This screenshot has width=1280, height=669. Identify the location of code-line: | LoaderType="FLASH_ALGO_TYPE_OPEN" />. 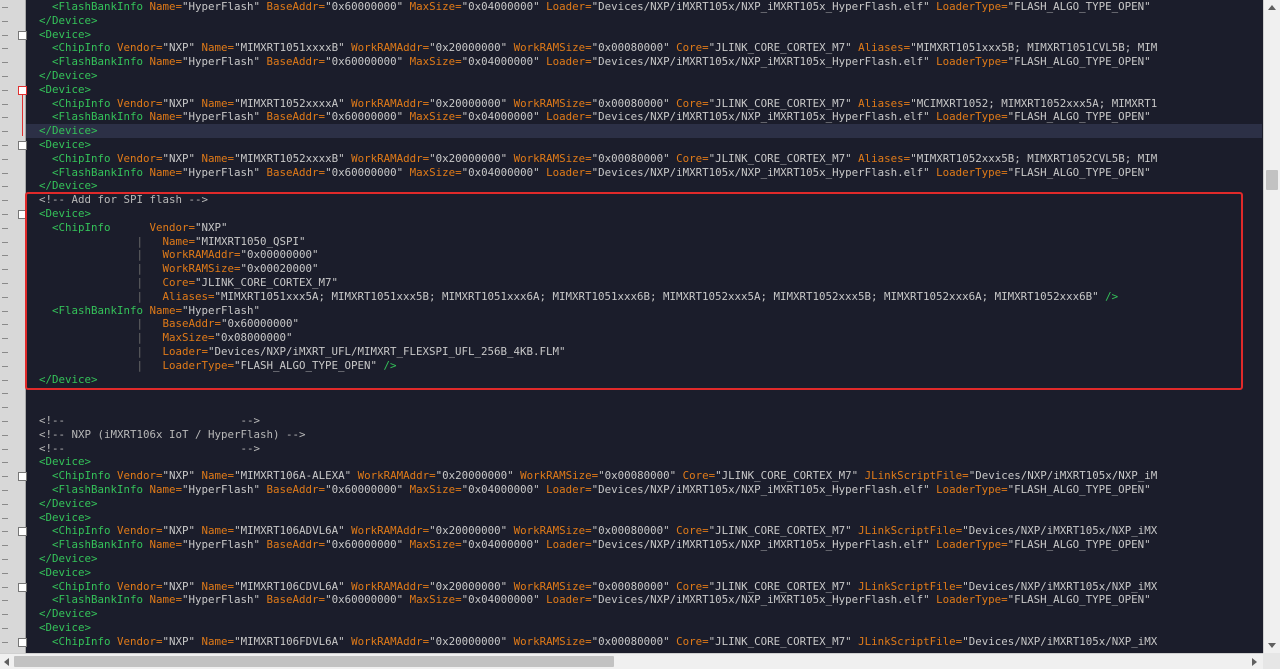
(211, 366).